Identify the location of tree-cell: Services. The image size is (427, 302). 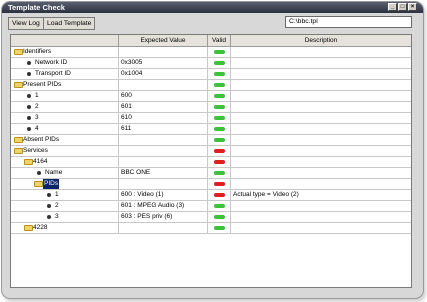
(65, 151).